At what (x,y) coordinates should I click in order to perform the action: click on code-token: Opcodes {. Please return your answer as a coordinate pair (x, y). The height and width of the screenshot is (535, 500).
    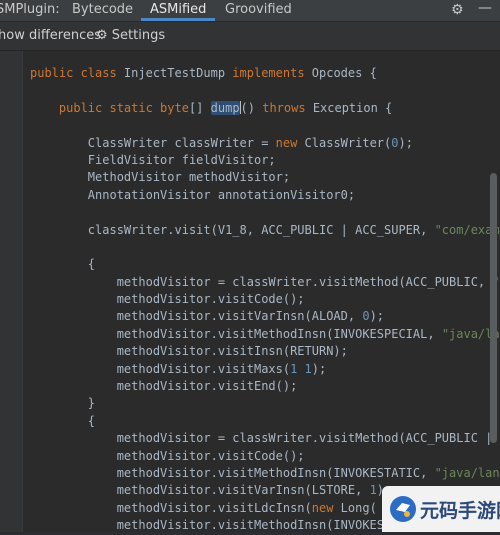
    Looking at the image, I should click on (344, 73).